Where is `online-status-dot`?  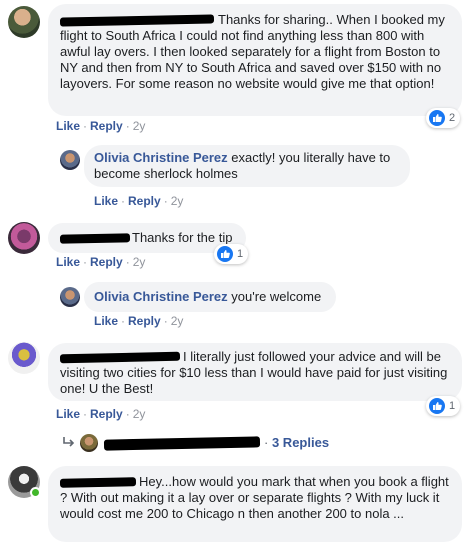 online-status-dot is located at coordinates (35, 492).